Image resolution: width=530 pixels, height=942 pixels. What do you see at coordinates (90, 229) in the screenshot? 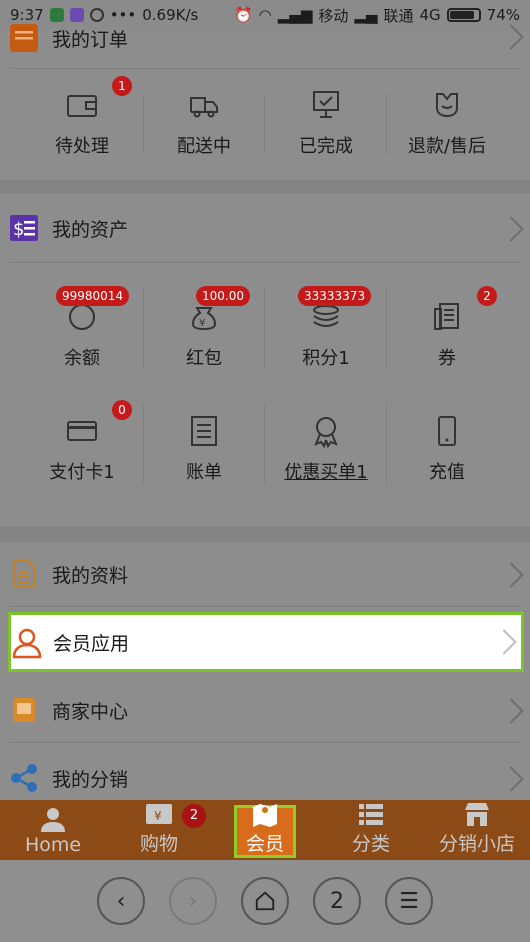
I see `assets-title: 我的资产` at bounding box center [90, 229].